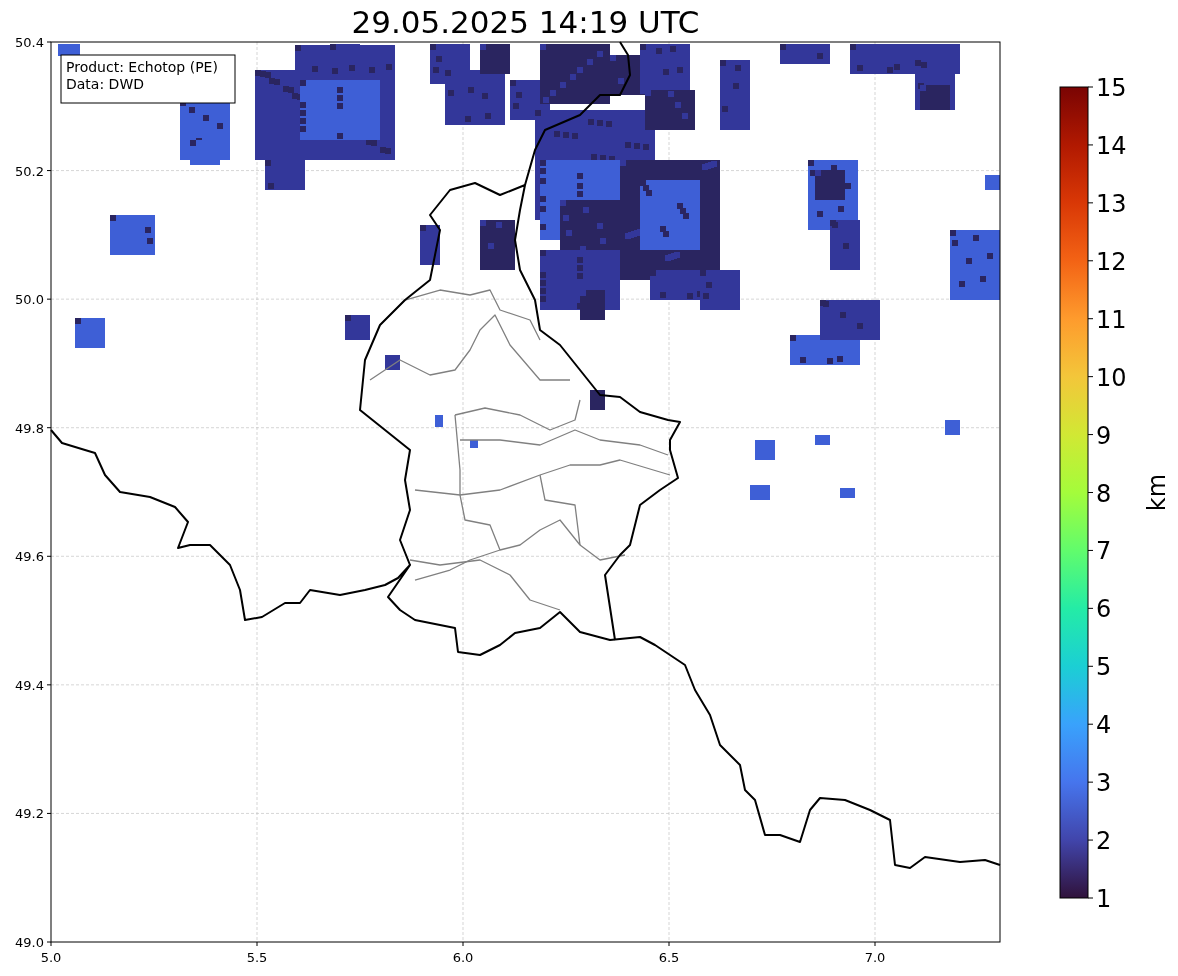 The height and width of the screenshot is (976, 1178). I want to click on colorbar-tick-label: 10, so click(1111, 377).